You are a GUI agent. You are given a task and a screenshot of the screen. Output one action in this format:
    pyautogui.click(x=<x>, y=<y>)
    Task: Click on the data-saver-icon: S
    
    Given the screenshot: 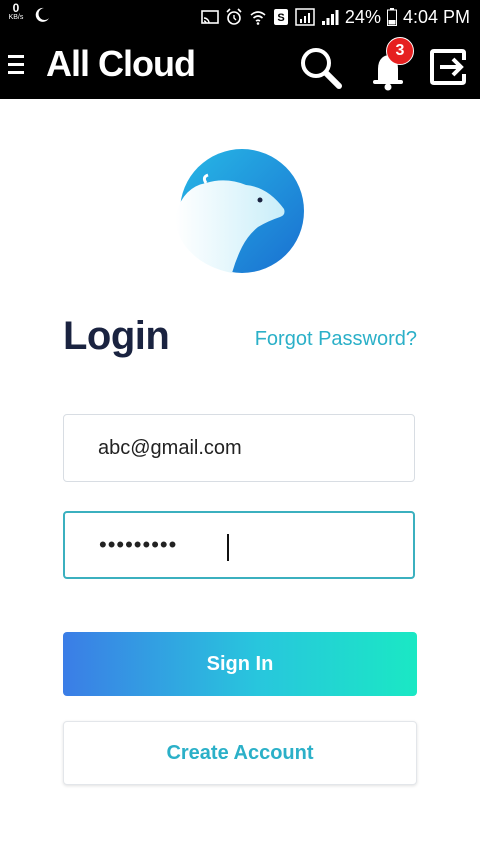 What is the action you would take?
    pyautogui.click(x=280, y=17)
    